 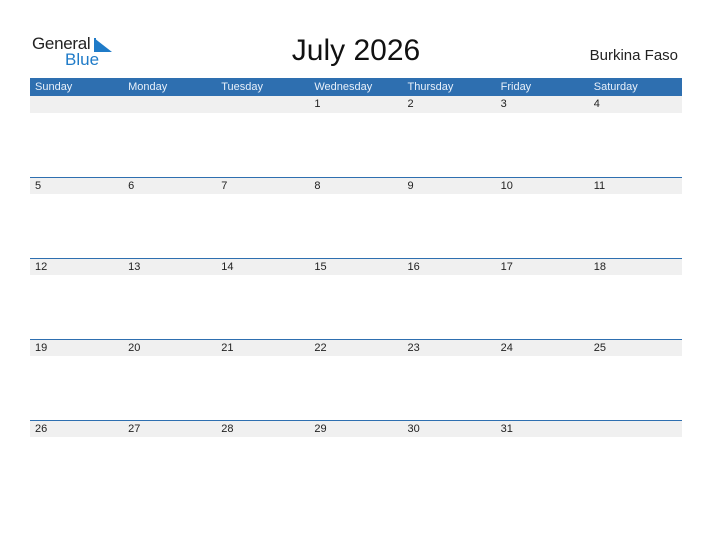 I want to click on week-row: 26 27 28 29 30 31, so click(x=356, y=460).